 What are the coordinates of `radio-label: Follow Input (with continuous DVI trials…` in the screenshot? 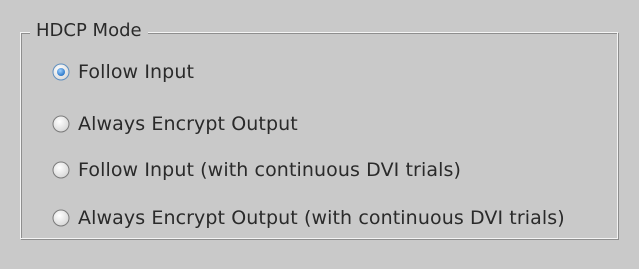 It's located at (269, 170).